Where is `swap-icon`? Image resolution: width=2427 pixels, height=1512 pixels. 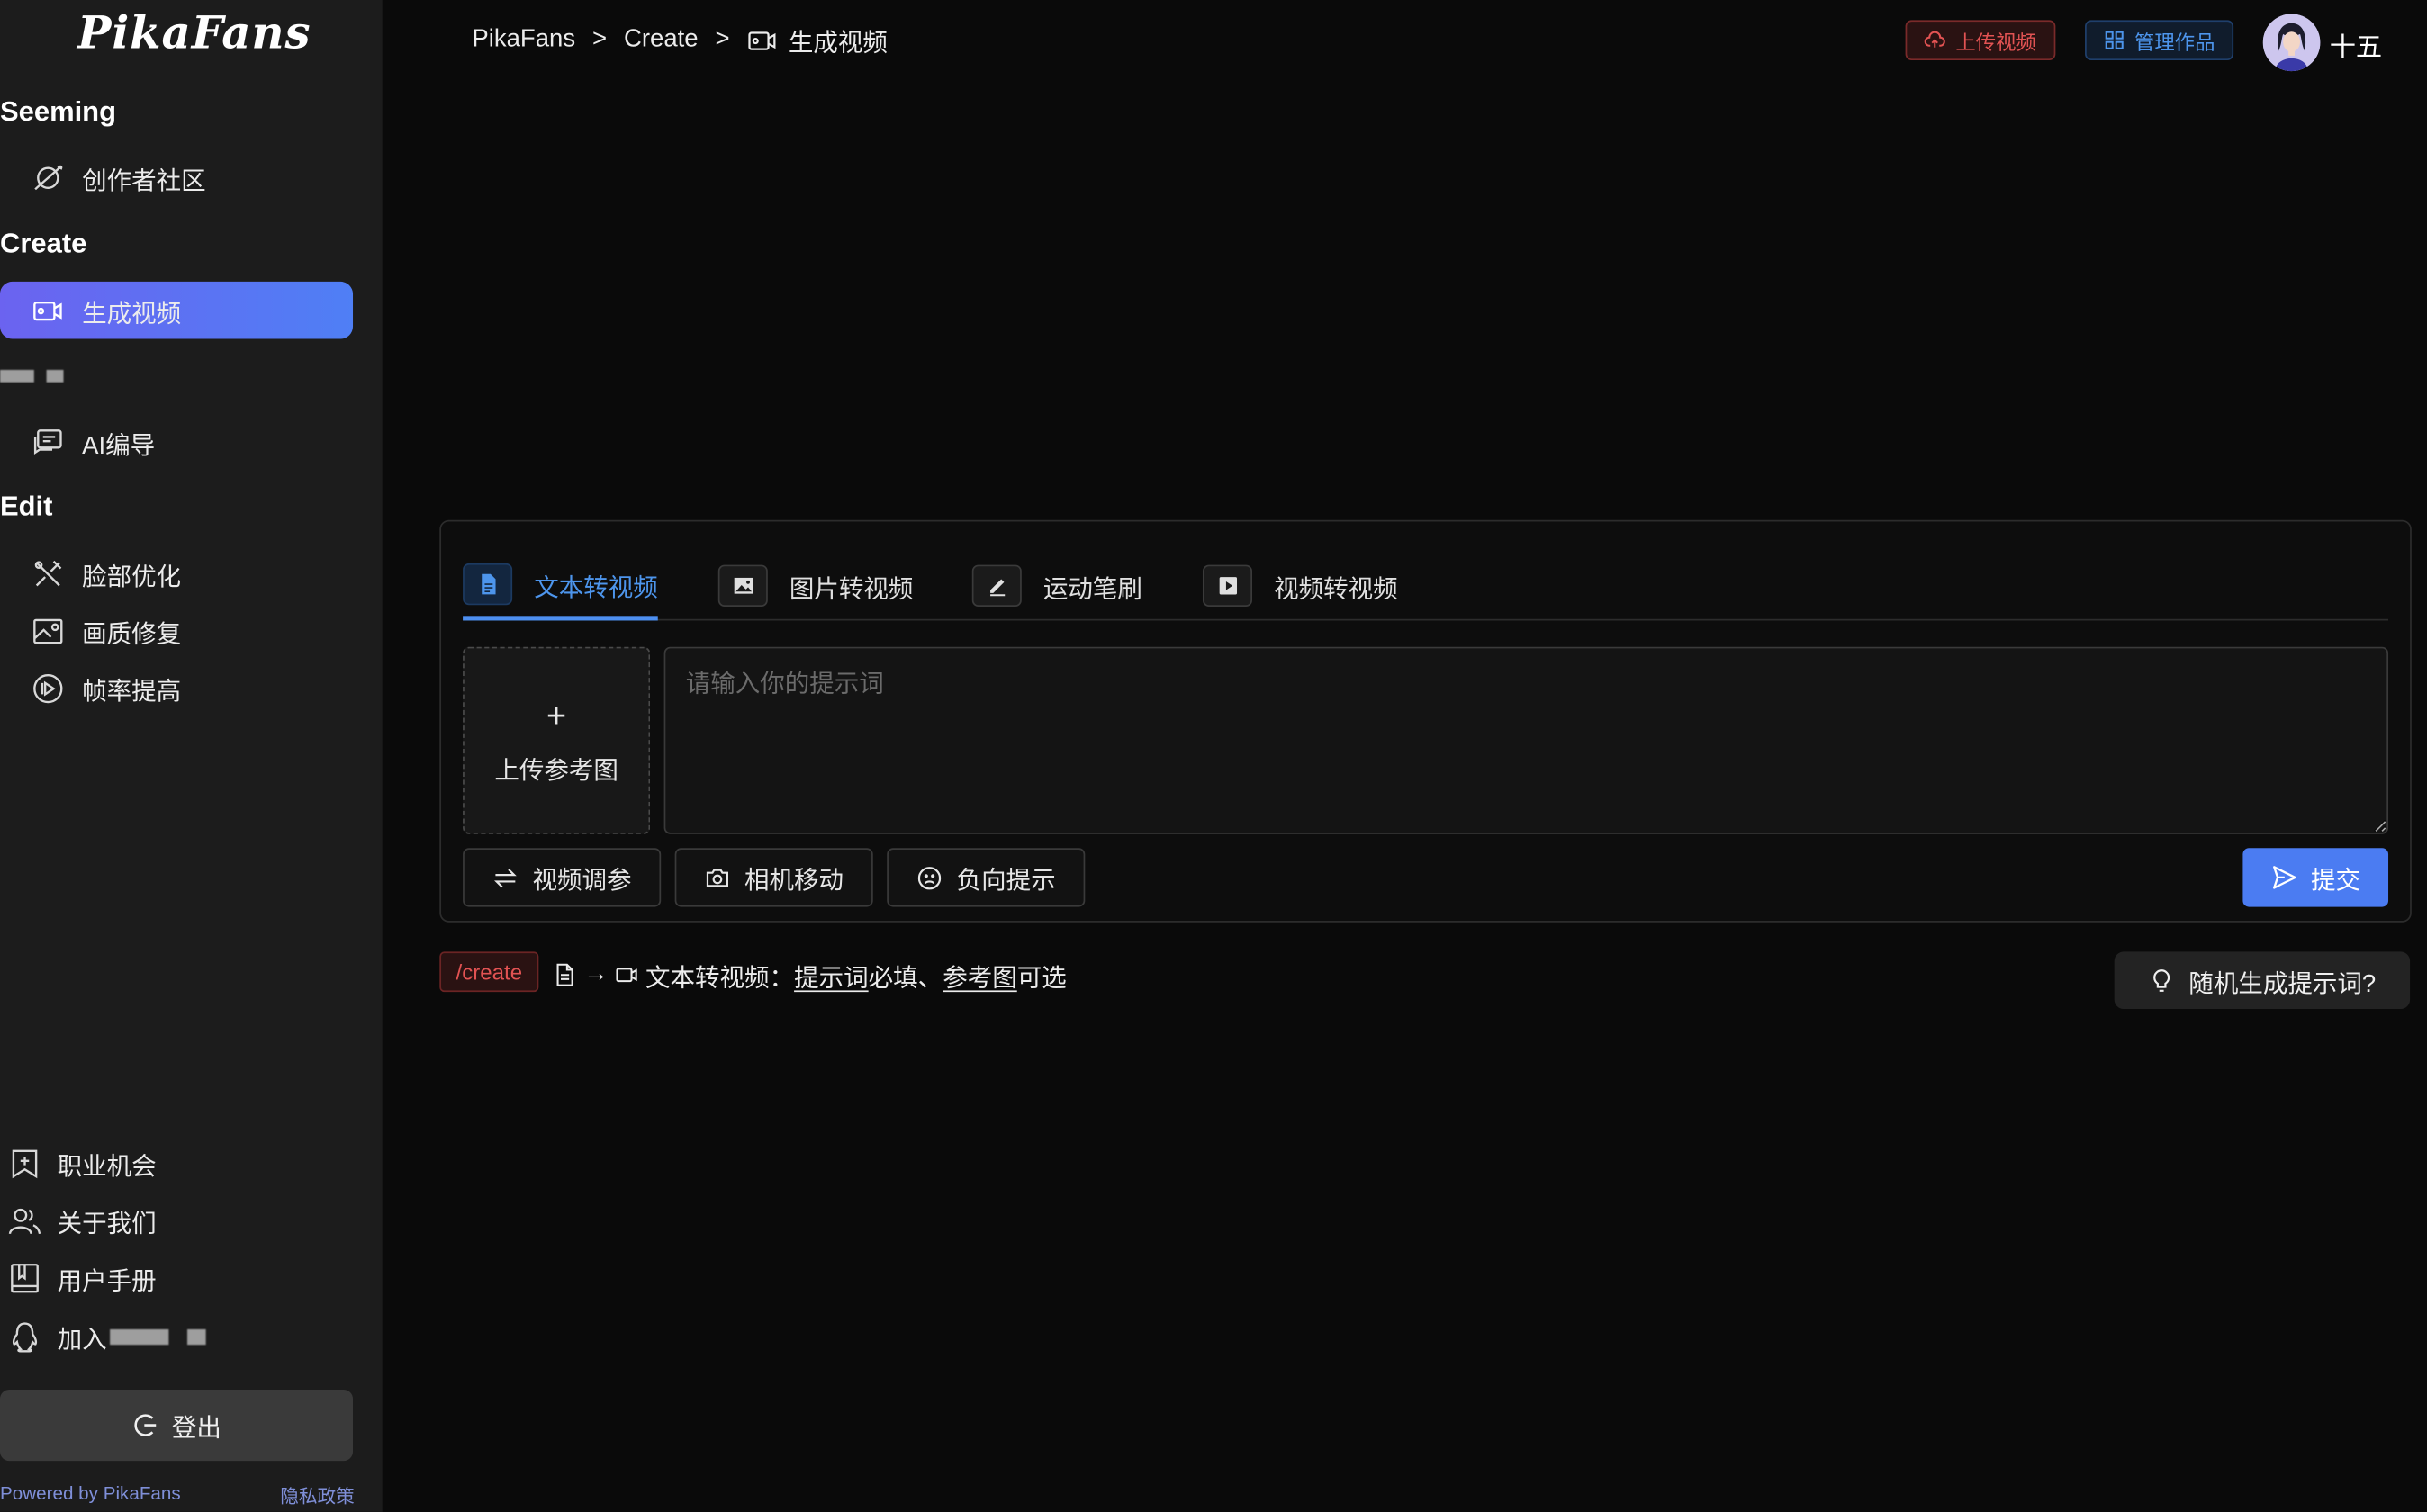 swap-icon is located at coordinates (505, 877).